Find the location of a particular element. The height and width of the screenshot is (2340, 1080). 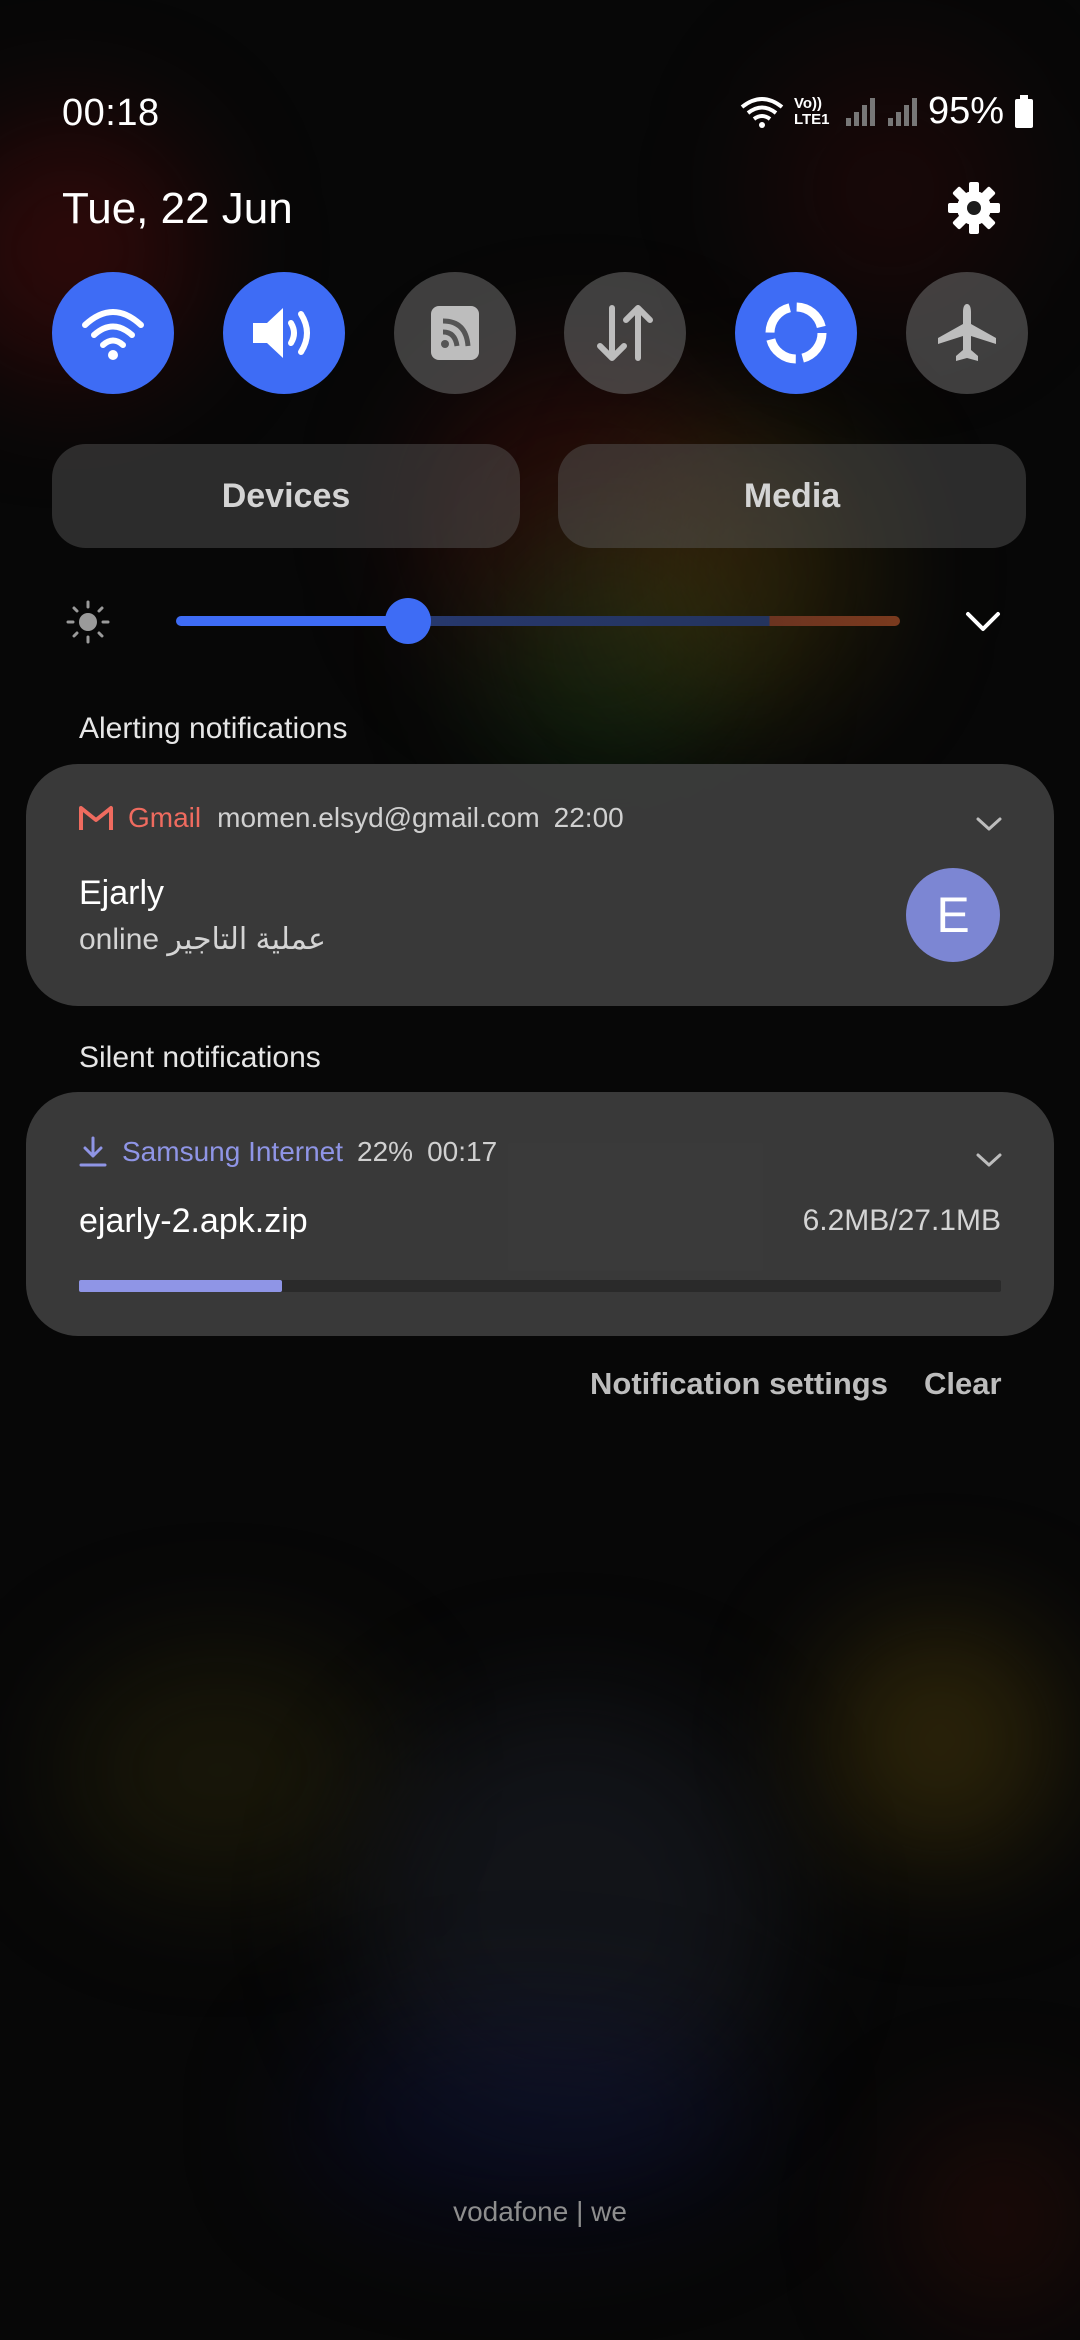

download-icon is located at coordinates (93, 1151).